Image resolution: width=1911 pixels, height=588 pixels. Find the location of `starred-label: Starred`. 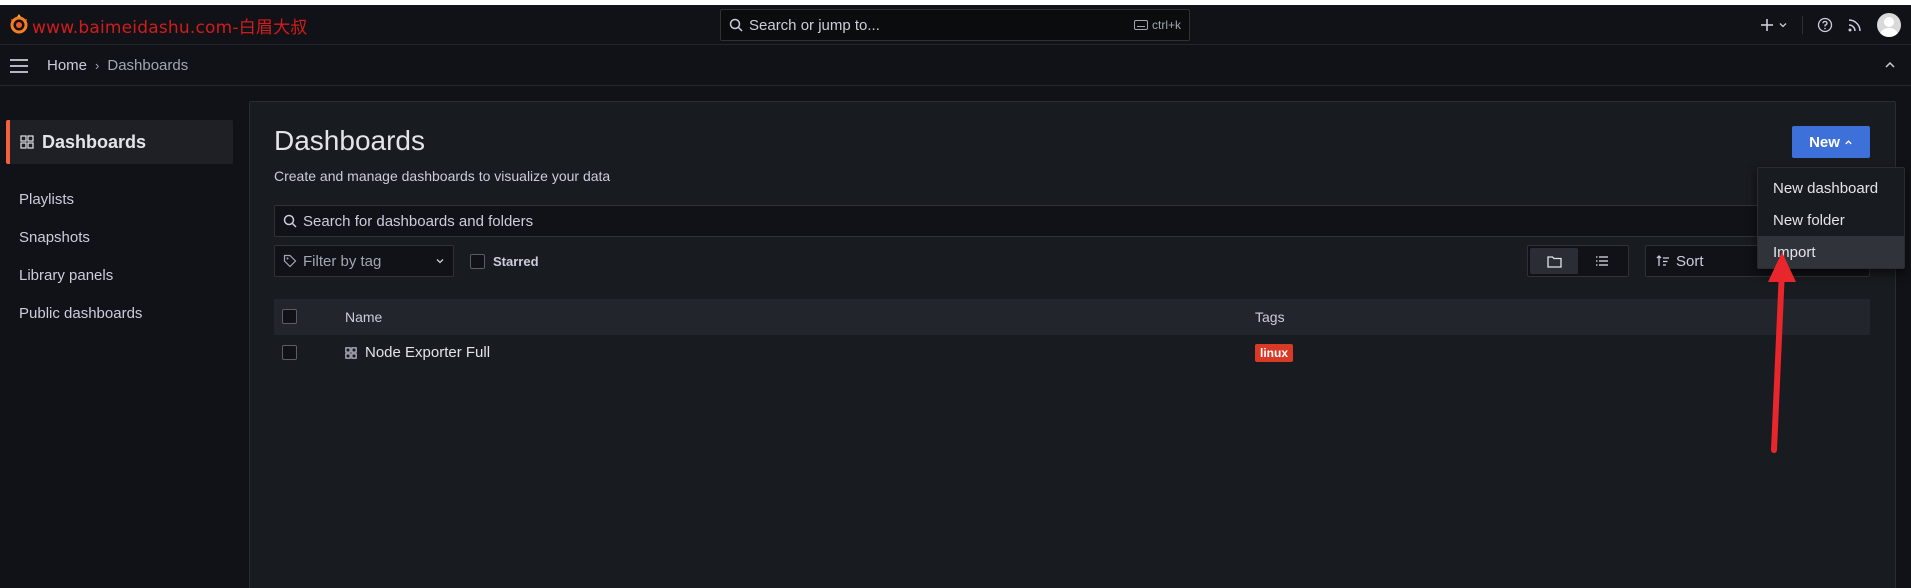

starred-label: Starred is located at coordinates (516, 261).